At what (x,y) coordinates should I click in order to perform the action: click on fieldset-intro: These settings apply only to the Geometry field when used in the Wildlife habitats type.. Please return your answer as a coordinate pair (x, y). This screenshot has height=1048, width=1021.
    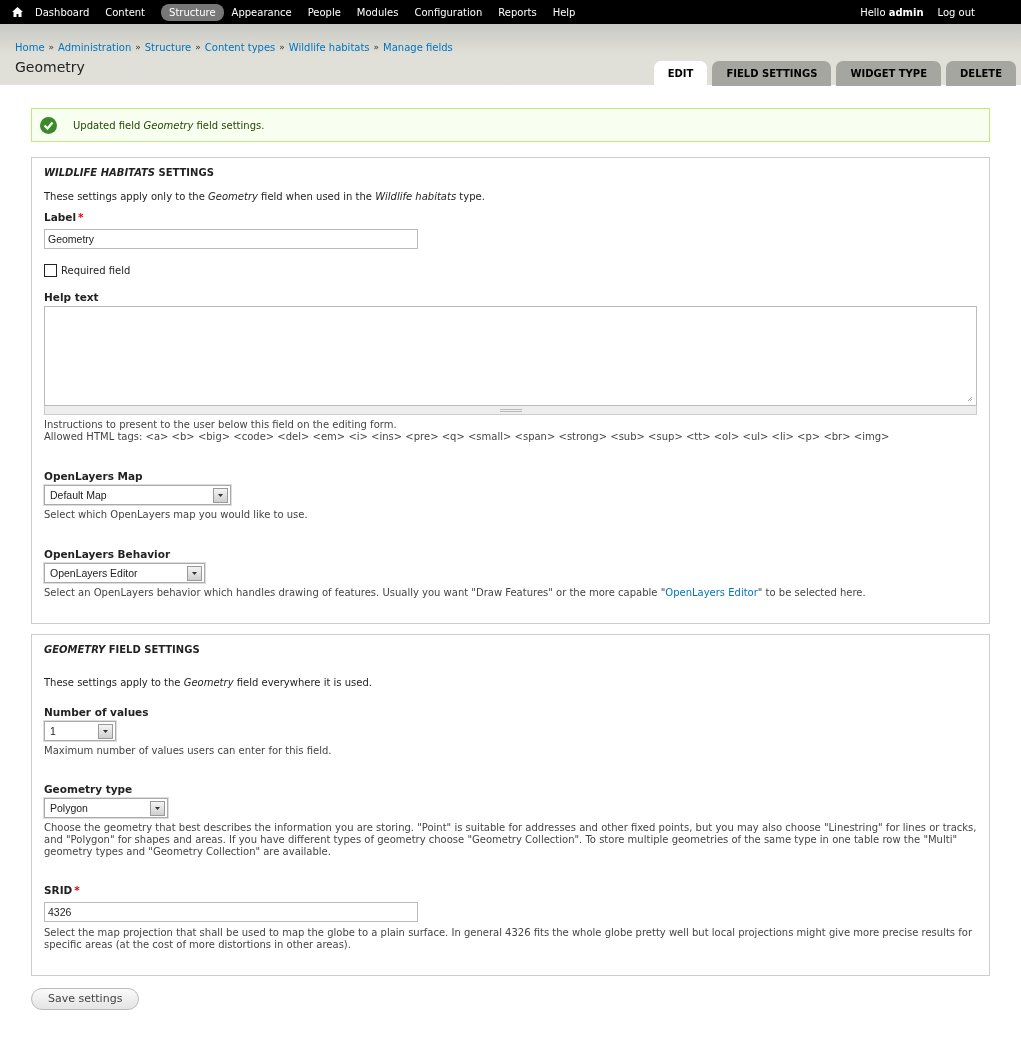
    Looking at the image, I should click on (265, 197).